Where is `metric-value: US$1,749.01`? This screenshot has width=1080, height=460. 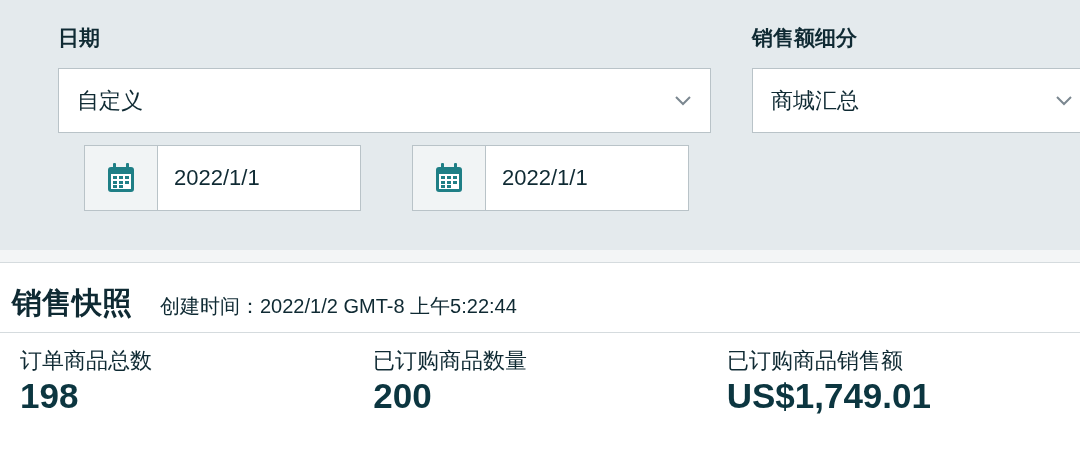
metric-value: US$1,749.01 is located at coordinates (828, 396).